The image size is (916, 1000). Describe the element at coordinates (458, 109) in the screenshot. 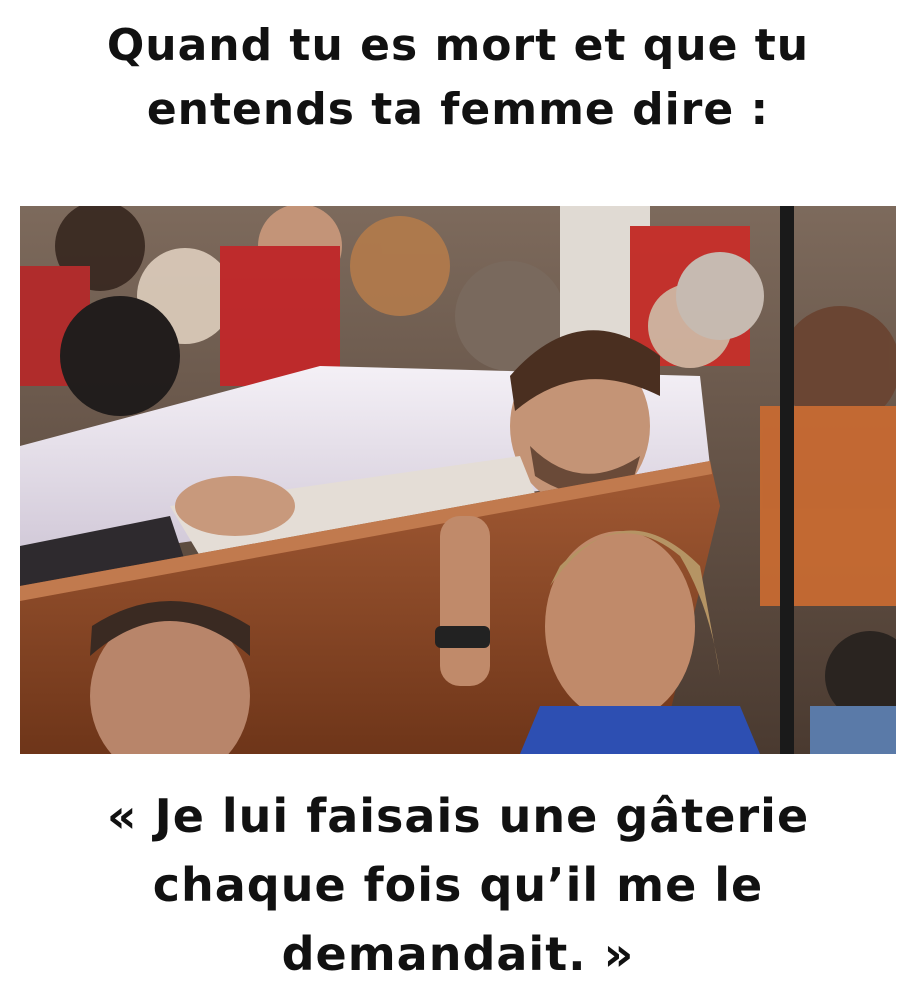

I see `top-caption-line-2: entends ta femme dire :` at that location.